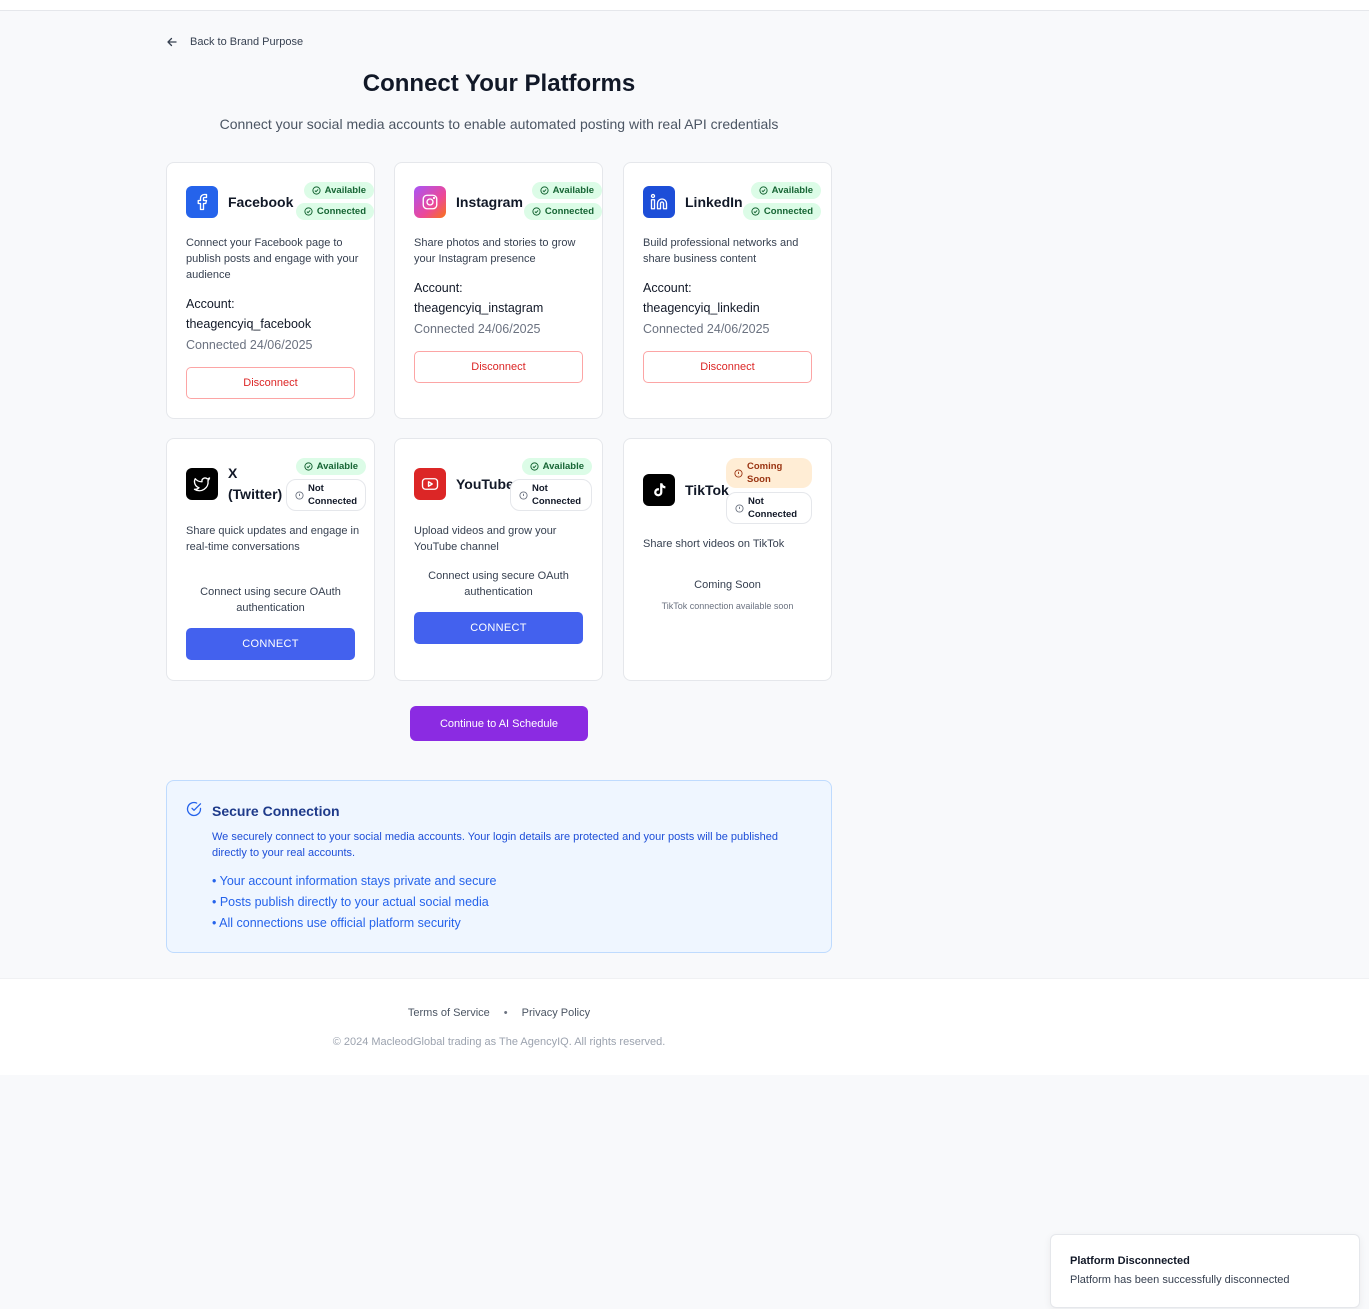  Describe the element at coordinates (249, 324) in the screenshot. I see `account-name: theagencyiq_facebook` at that location.